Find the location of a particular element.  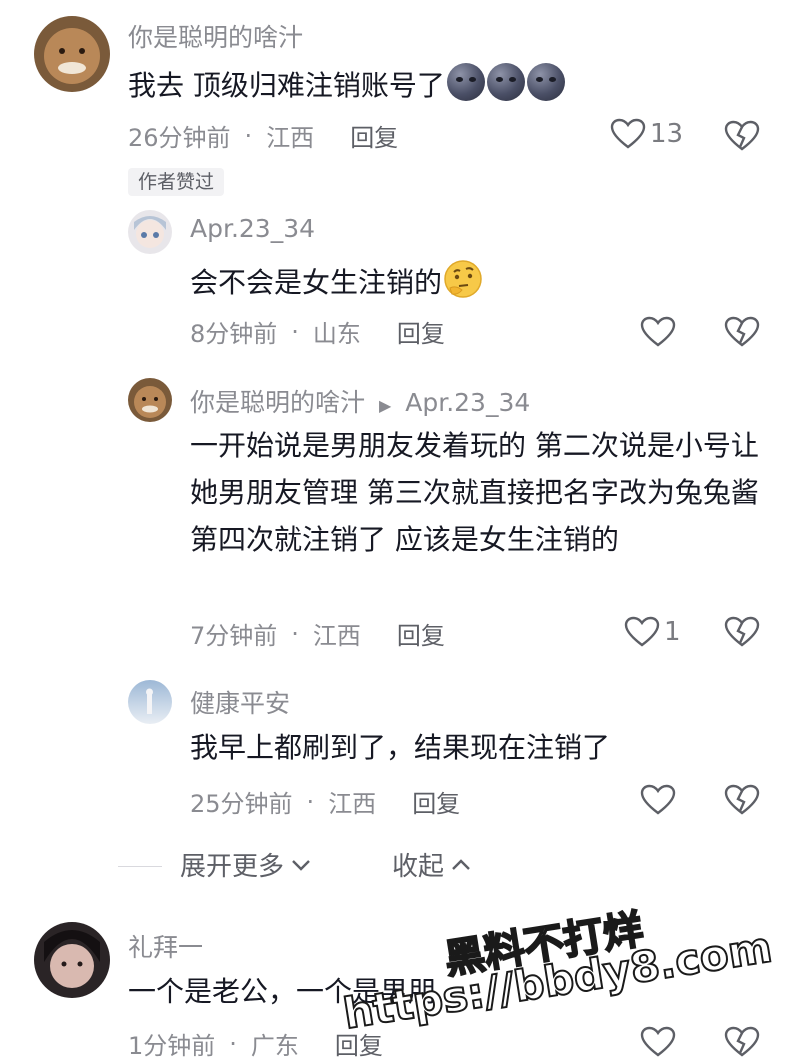

comment-meta: 26分钟前 · 江西 回复 is located at coordinates (263, 135).